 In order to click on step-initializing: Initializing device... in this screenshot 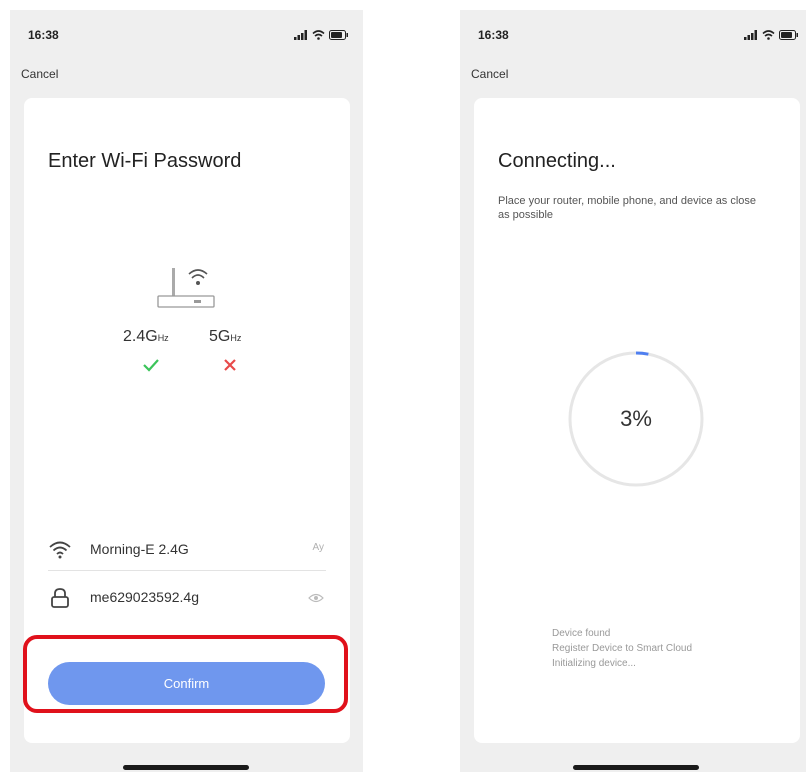, I will do `click(594, 663)`.